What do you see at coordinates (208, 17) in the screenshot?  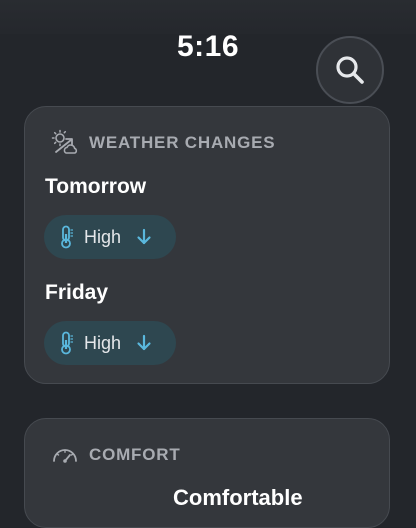 I see `top-blurred-area` at bounding box center [208, 17].